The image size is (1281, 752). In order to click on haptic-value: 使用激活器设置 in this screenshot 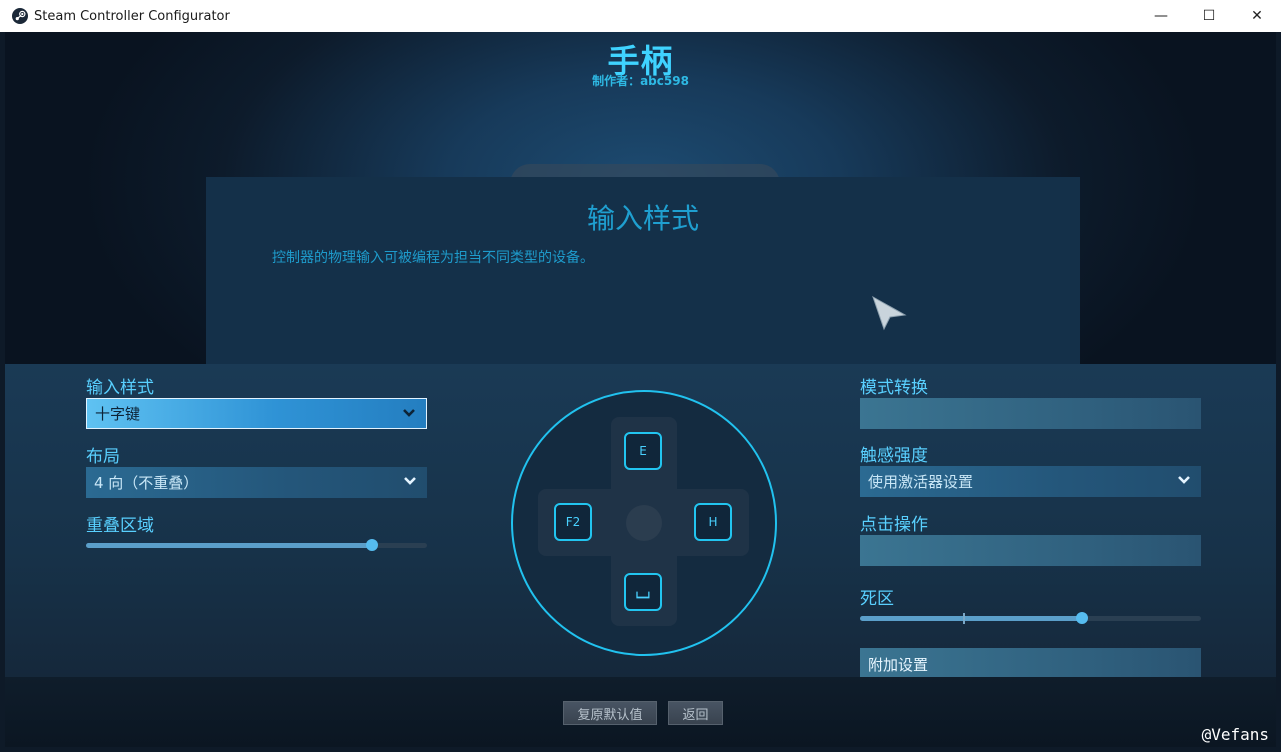, I will do `click(921, 482)`.